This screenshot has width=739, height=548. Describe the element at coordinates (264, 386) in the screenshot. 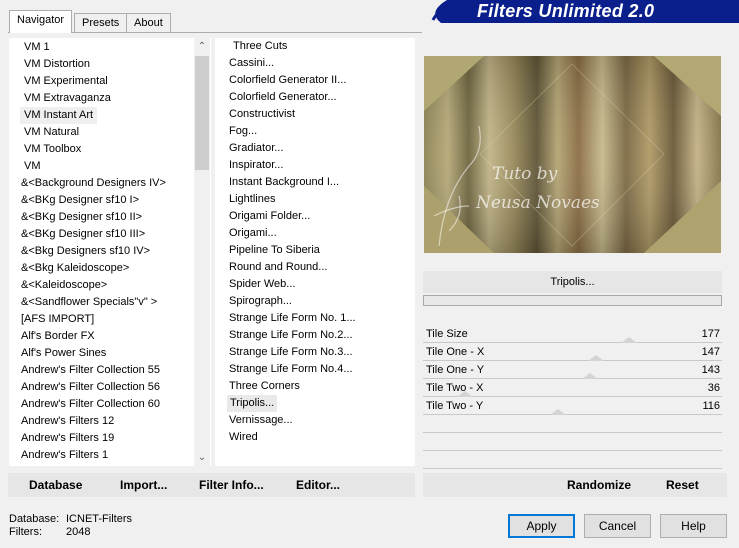

I see `filter-item: Three Corners` at that location.